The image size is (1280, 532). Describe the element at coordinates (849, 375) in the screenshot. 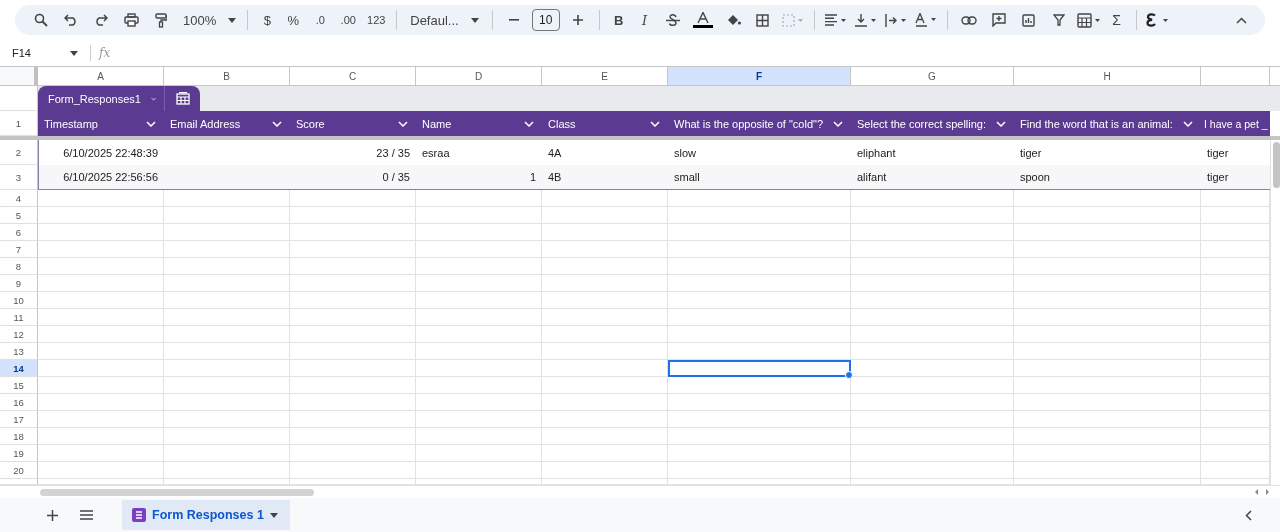

I see `fill-handle` at that location.